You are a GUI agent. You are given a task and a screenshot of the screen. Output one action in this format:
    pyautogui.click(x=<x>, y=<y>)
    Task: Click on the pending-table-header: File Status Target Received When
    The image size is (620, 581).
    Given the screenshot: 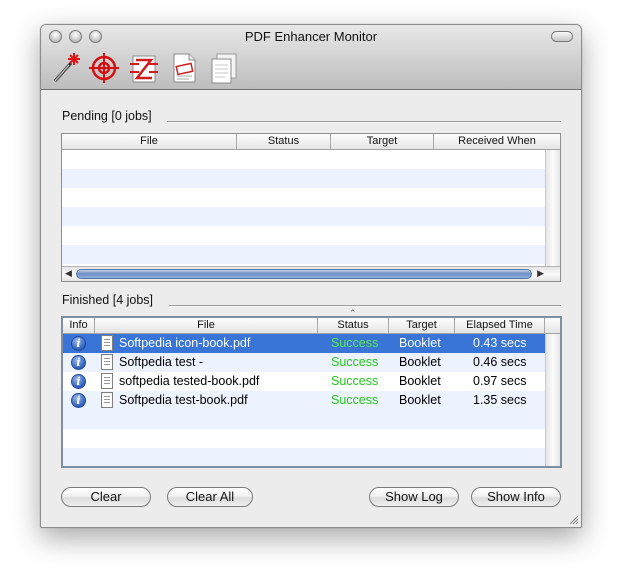 What is the action you would take?
    pyautogui.click(x=311, y=142)
    